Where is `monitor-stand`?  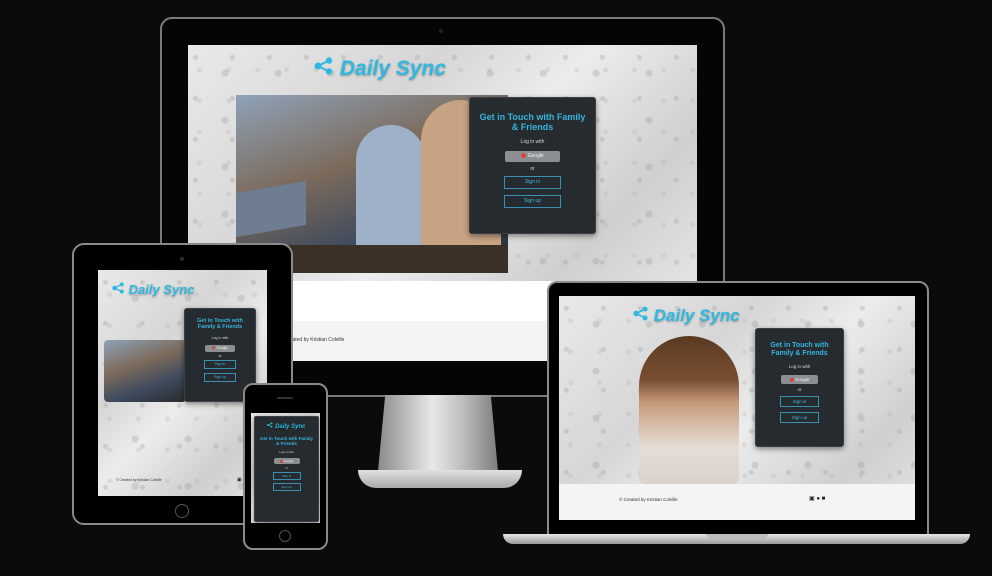
monitor-stand is located at coordinates (438, 433).